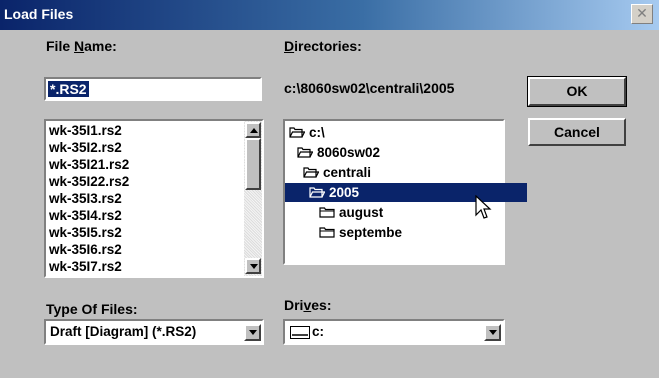 The height and width of the screenshot is (378, 659). I want to click on drives-label-suffix: es:, so click(321, 305).